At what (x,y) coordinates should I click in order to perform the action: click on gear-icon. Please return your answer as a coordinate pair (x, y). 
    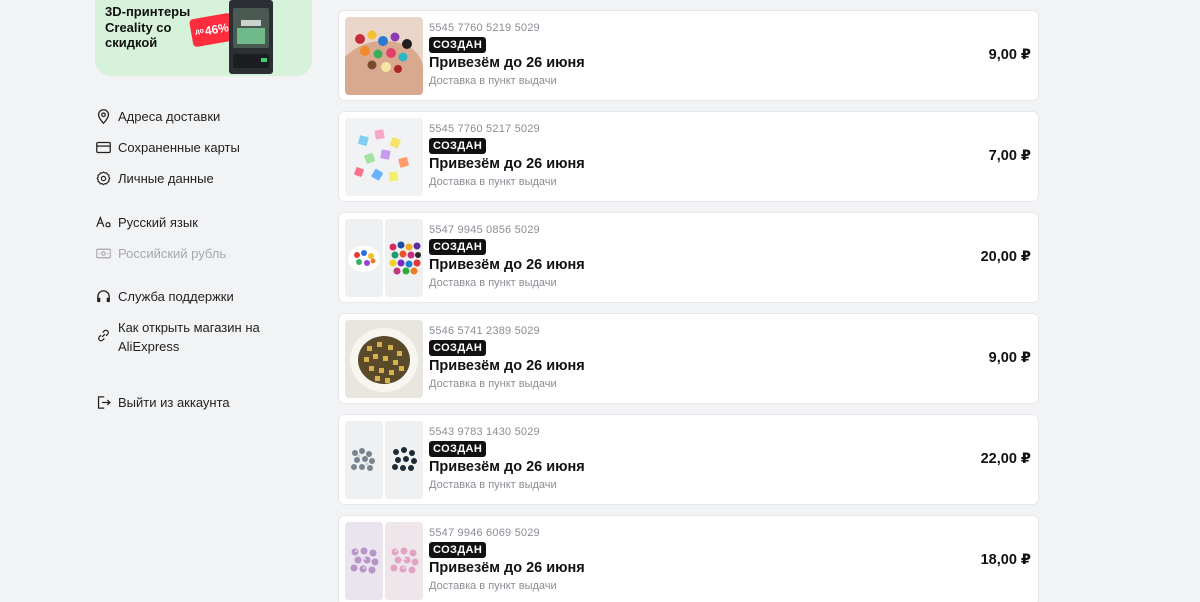
    Looking at the image, I should click on (103, 178).